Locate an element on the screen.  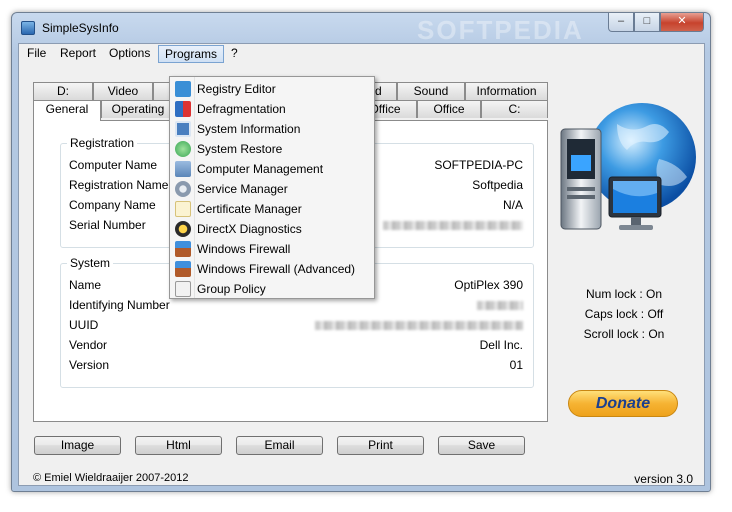
system-info-icon is located at coordinates (183, 129).